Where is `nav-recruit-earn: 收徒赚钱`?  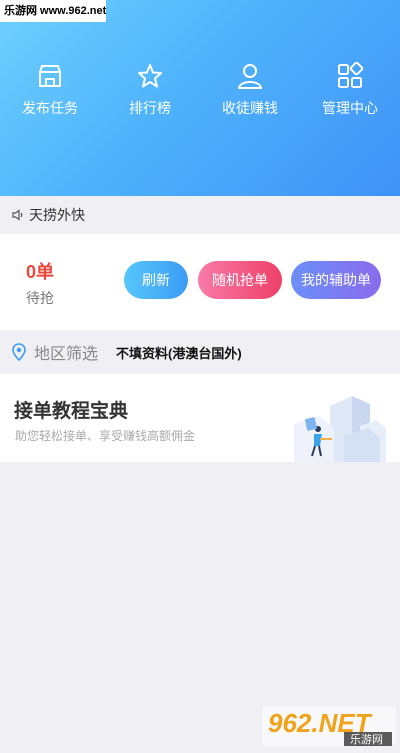 nav-recruit-earn: 收徒赚钱 is located at coordinates (250, 92).